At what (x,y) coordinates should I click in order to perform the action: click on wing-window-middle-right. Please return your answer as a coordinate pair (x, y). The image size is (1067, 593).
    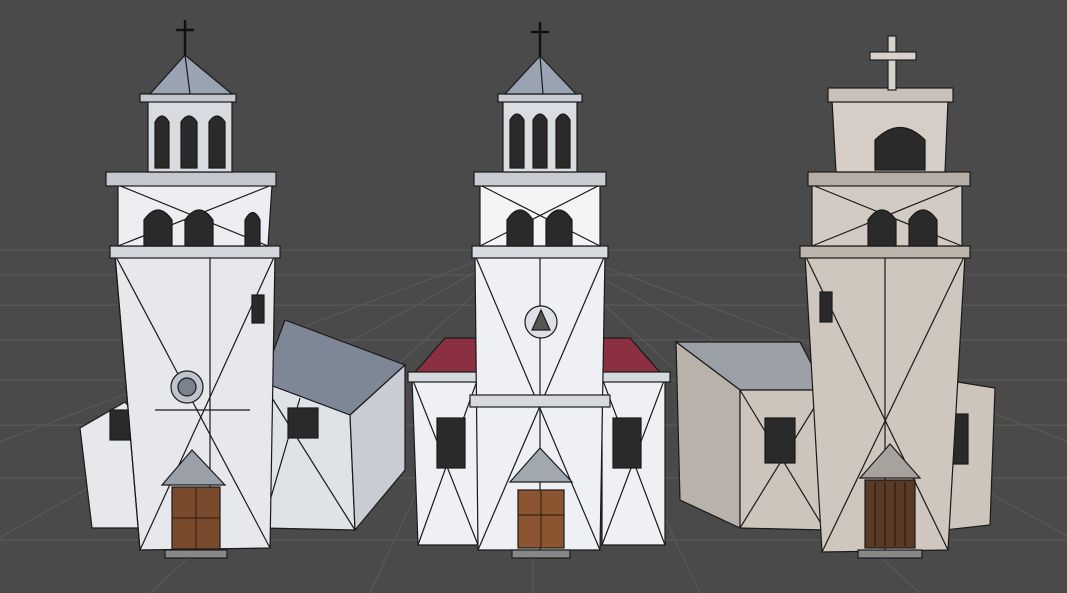
    Looking at the image, I should click on (627, 443).